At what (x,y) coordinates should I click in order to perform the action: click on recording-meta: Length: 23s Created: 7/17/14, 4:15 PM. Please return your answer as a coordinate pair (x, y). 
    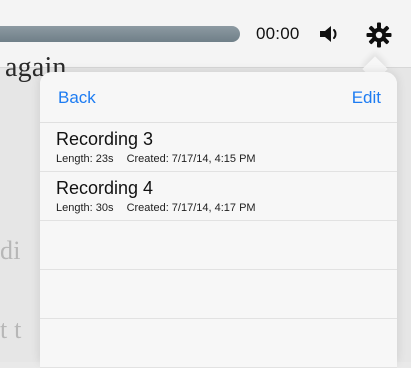
    Looking at the image, I should click on (156, 159).